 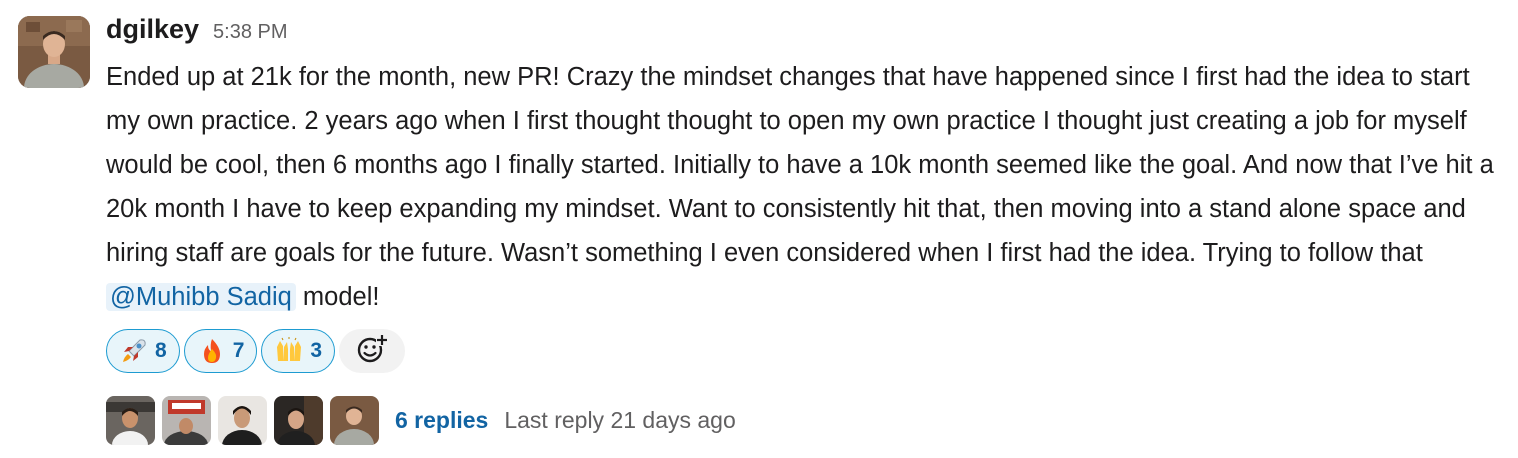 I want to click on reaction-count: 8, so click(x=161, y=350).